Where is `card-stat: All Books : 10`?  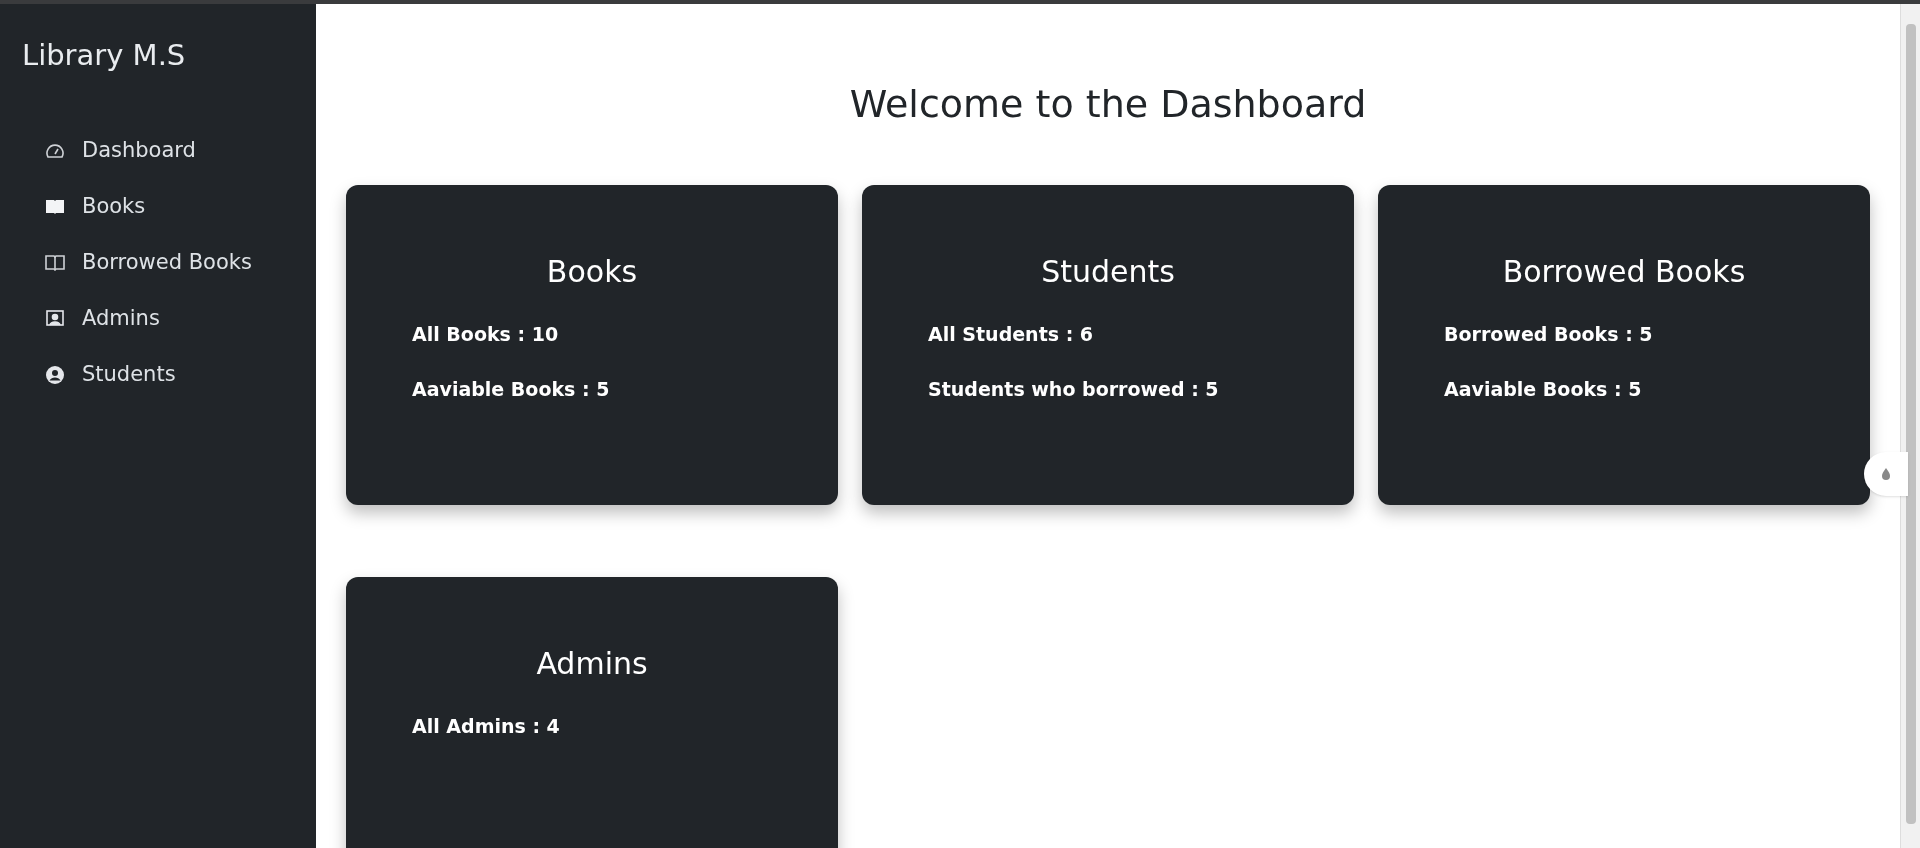 card-stat: All Books : 10 is located at coordinates (486, 334).